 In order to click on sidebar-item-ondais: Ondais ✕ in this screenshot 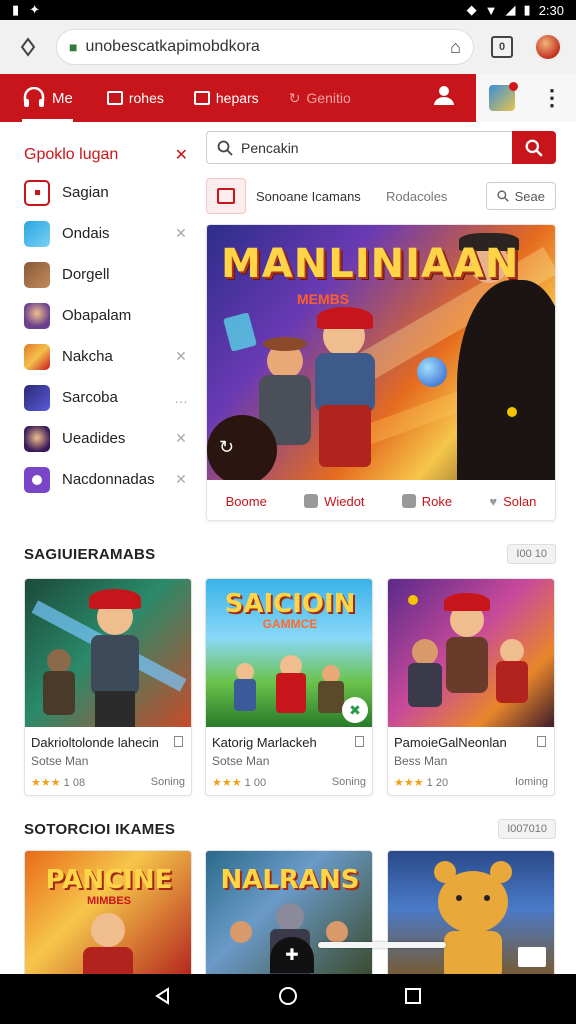, I will do `click(100, 233)`.